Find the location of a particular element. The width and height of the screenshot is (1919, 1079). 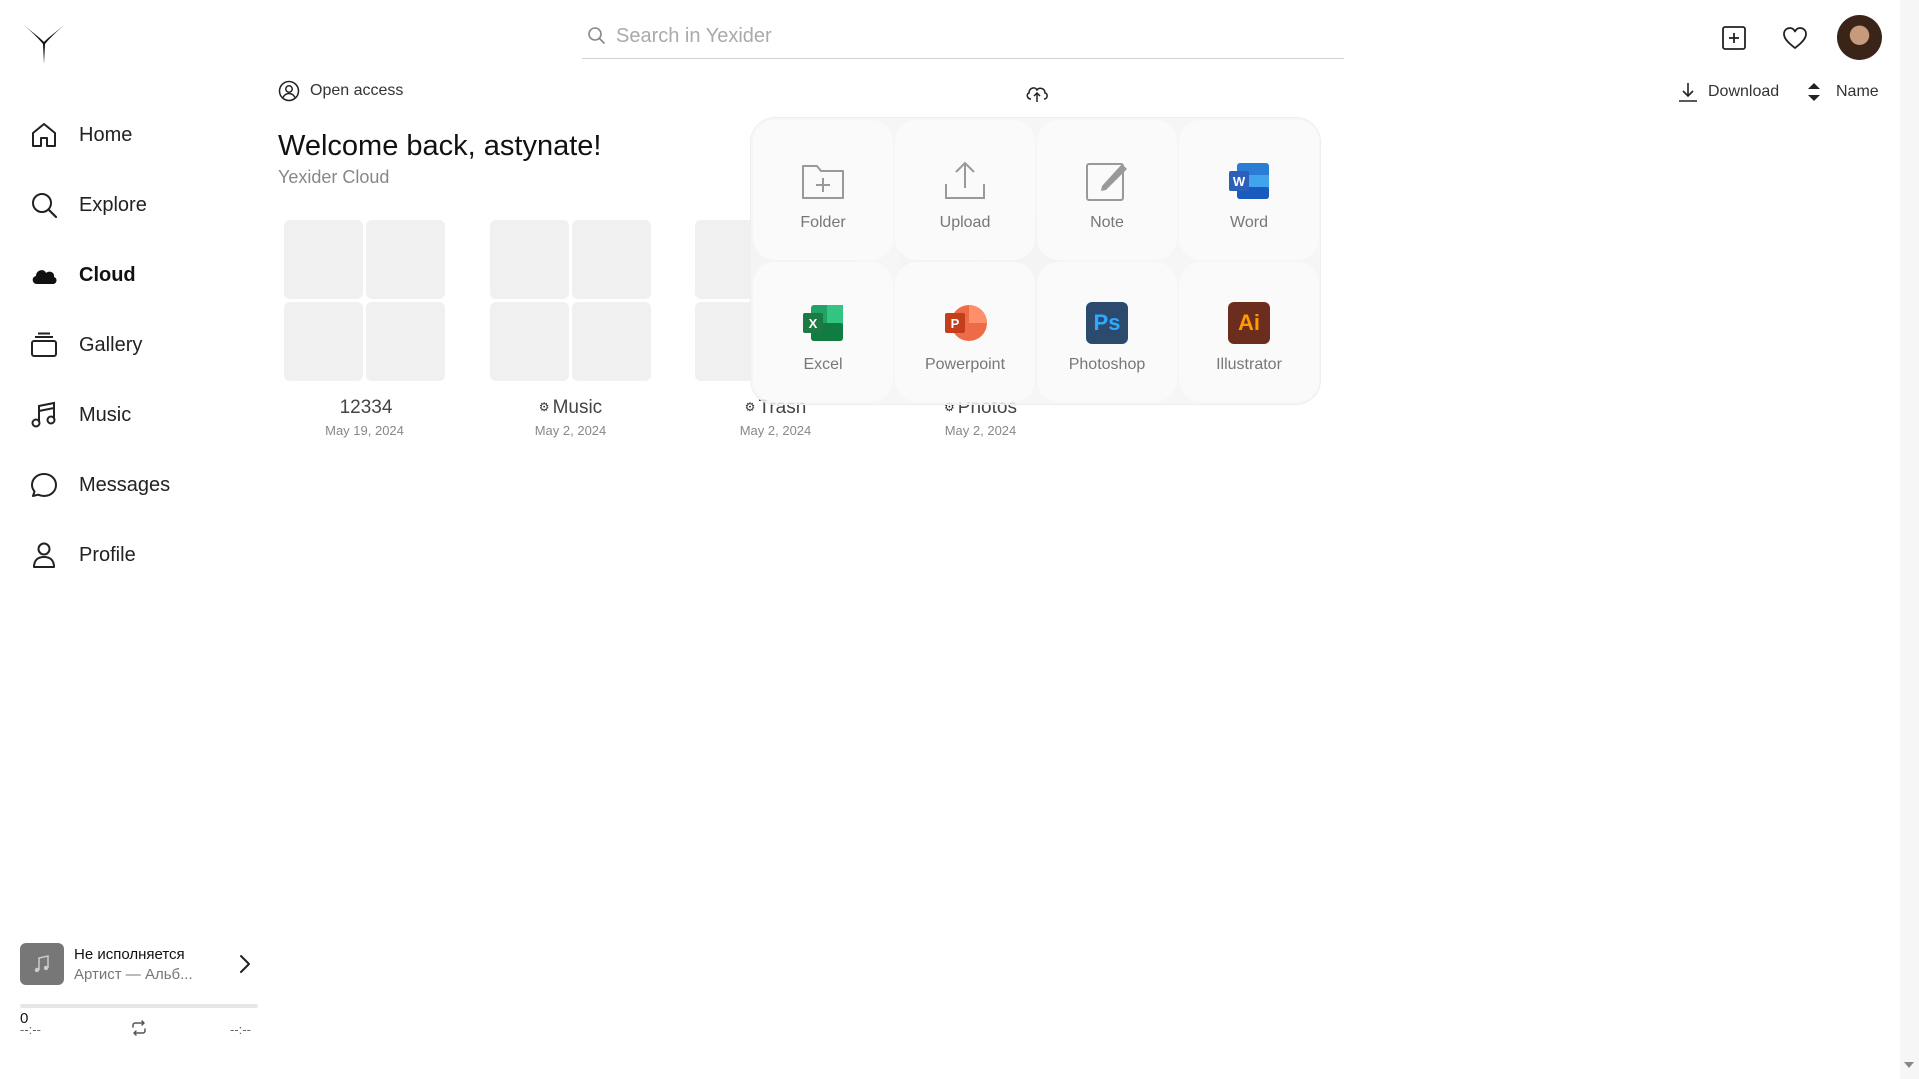

svg-text: X is located at coordinates (813, 323).